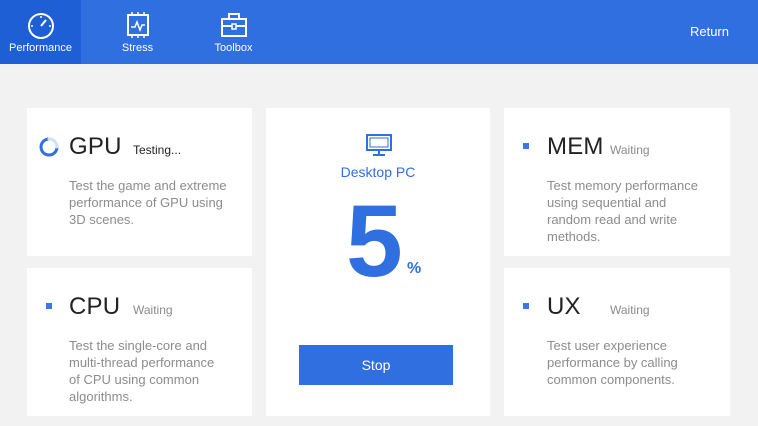  I want to click on ux-description-line: common components., so click(611, 379).